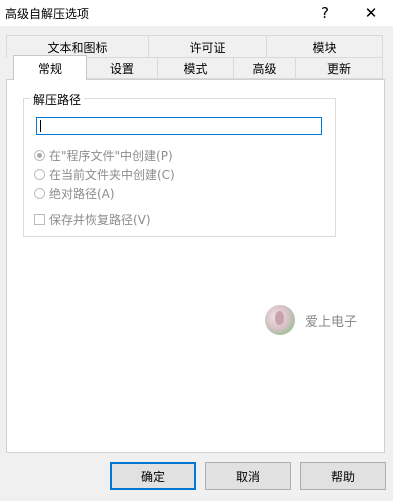 The height and width of the screenshot is (501, 393). I want to click on tab-license: 许可证, so click(207, 46).